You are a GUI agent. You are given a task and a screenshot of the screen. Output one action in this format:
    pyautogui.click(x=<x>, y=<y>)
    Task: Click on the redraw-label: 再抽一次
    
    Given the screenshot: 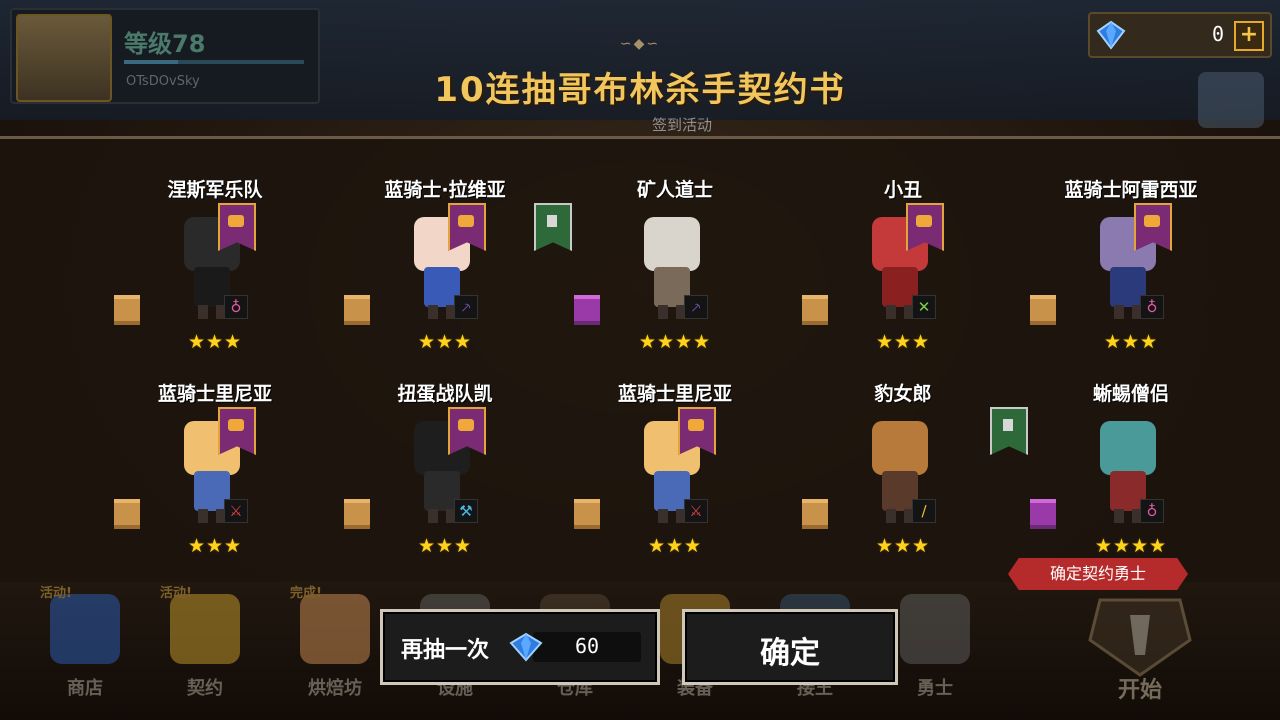 What is the action you would take?
    pyautogui.click(x=445, y=650)
    